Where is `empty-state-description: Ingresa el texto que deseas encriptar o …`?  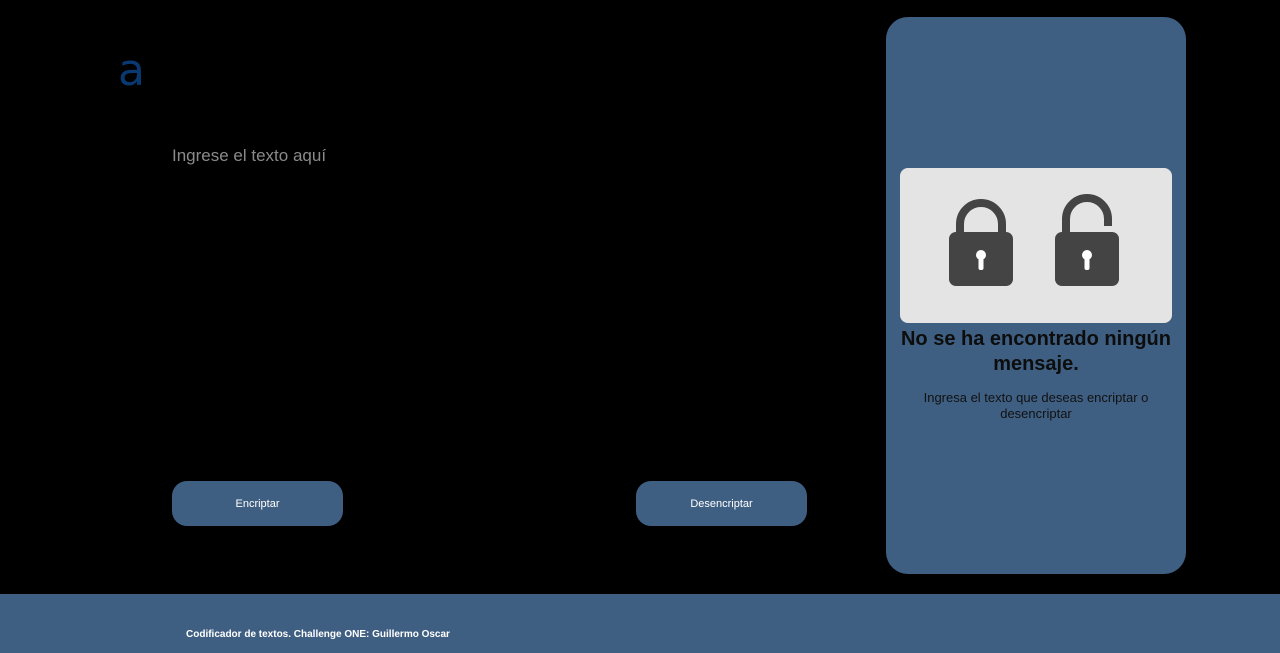 empty-state-description: Ingresa el texto que deseas encriptar o … is located at coordinates (1036, 405).